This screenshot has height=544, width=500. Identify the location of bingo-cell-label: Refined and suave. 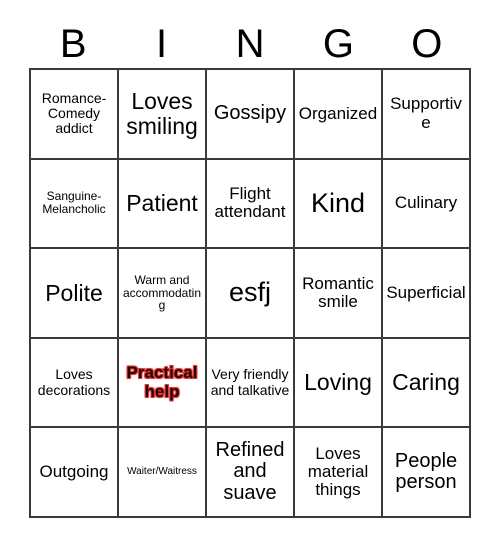
(250, 471).